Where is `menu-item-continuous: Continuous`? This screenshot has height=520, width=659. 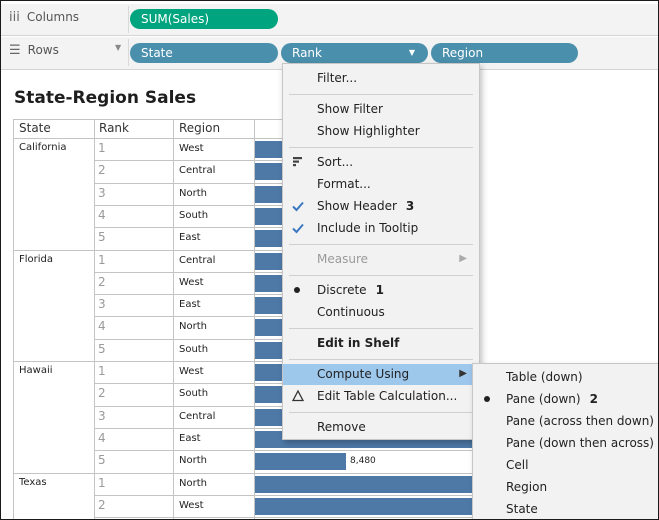
menu-item-continuous: Continuous is located at coordinates (381, 312).